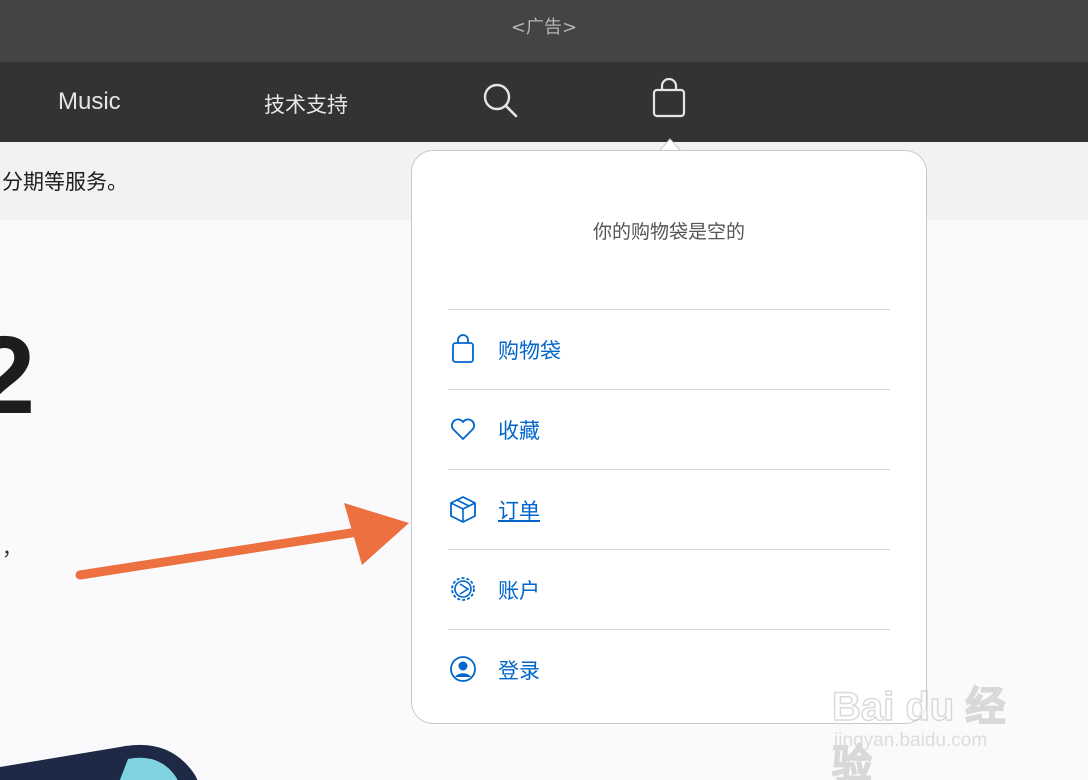 The width and height of the screenshot is (1088, 780). I want to click on heart-icon, so click(463, 429).